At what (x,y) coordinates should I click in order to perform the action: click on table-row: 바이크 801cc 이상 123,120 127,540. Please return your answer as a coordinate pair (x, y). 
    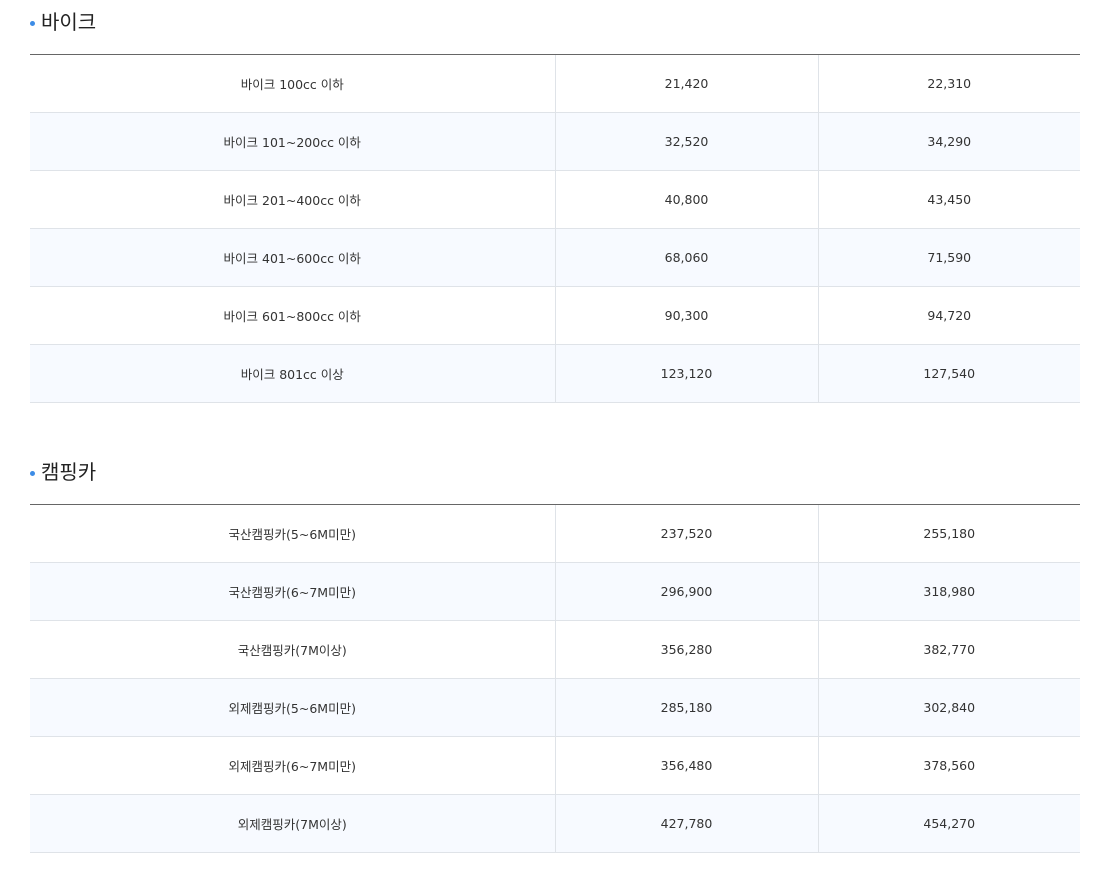
    Looking at the image, I should click on (555, 373).